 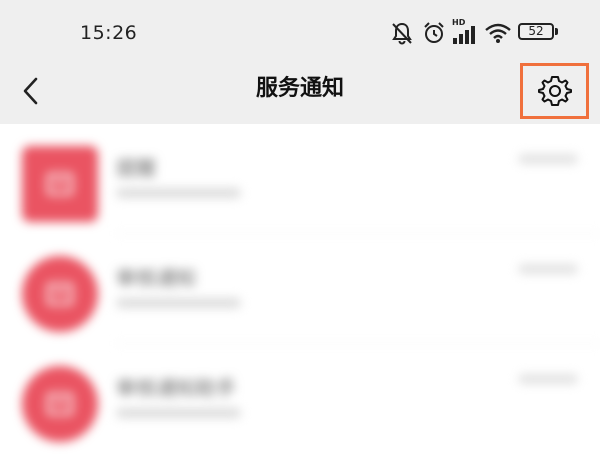 What do you see at coordinates (402, 33) in the screenshot?
I see `mute-bell-icon` at bounding box center [402, 33].